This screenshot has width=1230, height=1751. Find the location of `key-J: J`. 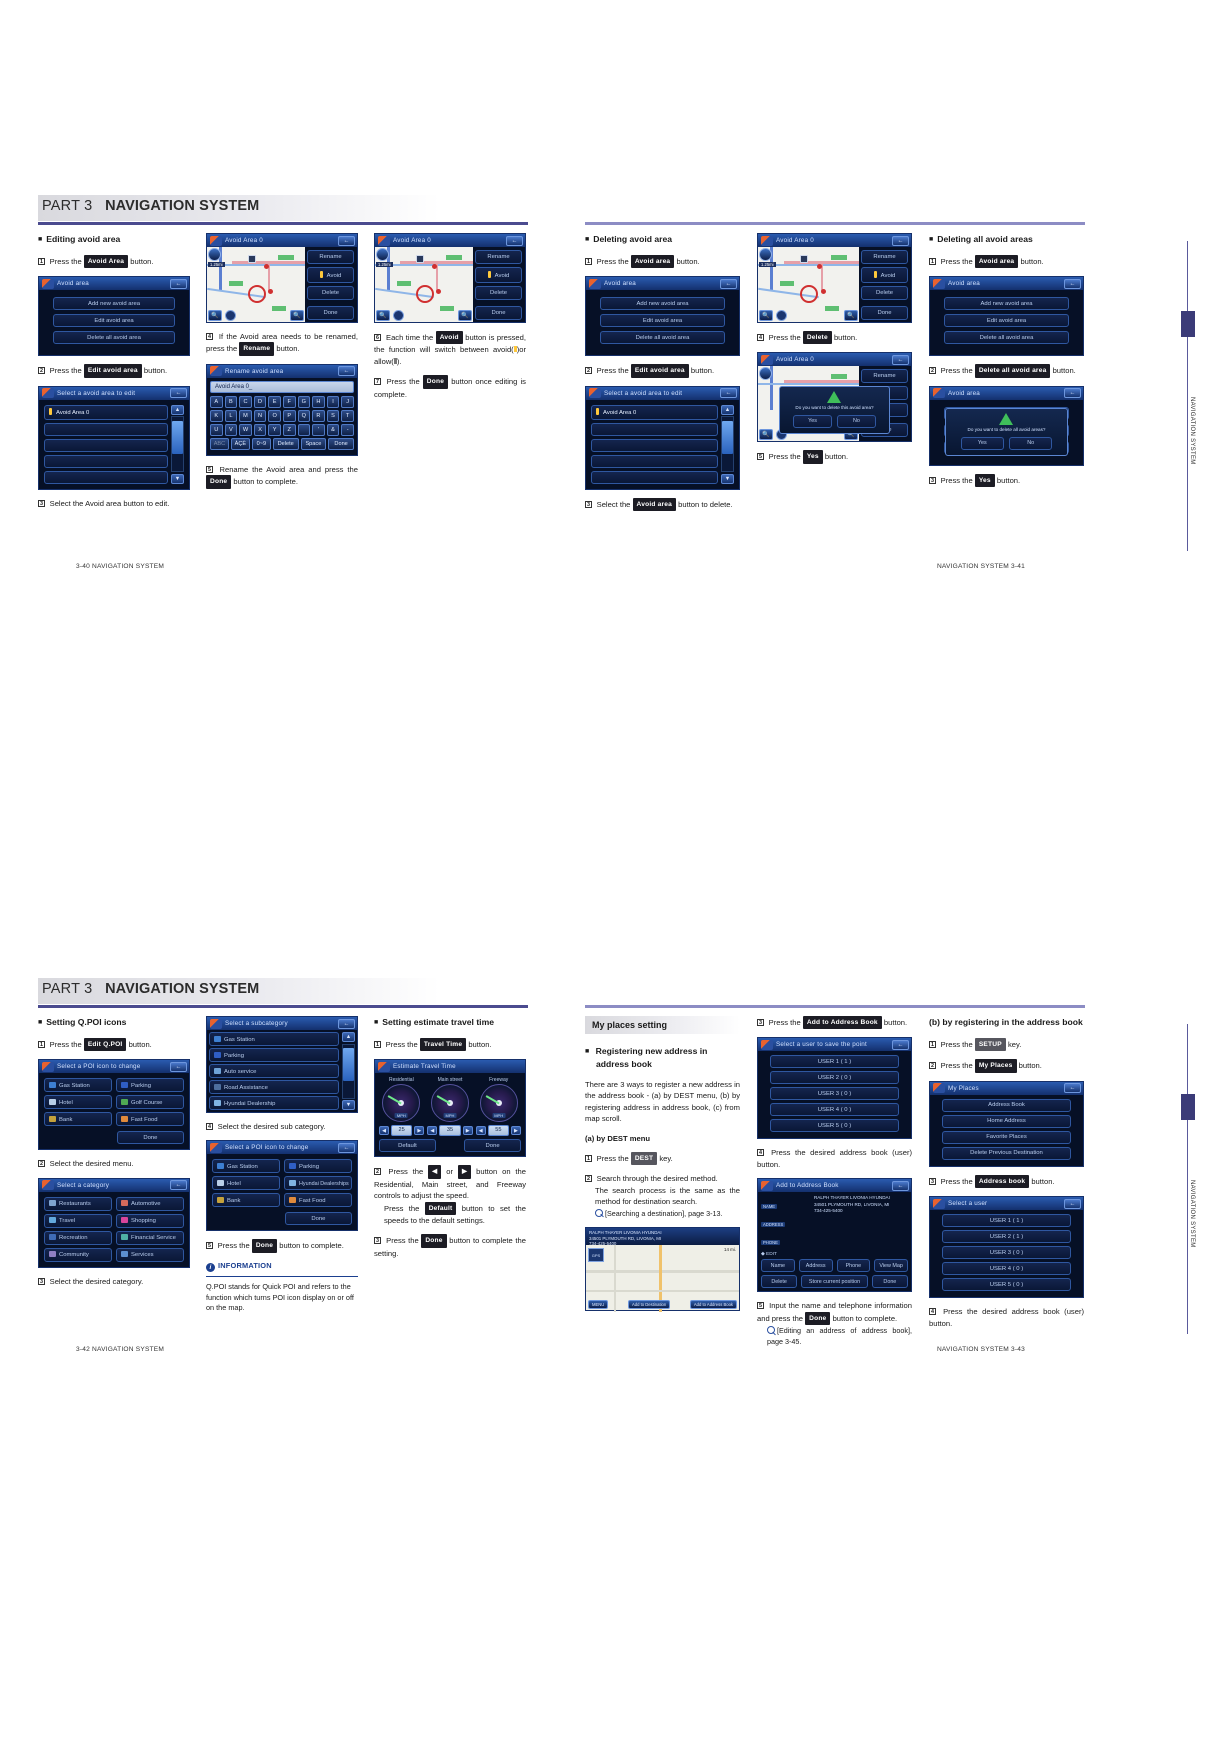

key-J: J is located at coordinates (347, 401).